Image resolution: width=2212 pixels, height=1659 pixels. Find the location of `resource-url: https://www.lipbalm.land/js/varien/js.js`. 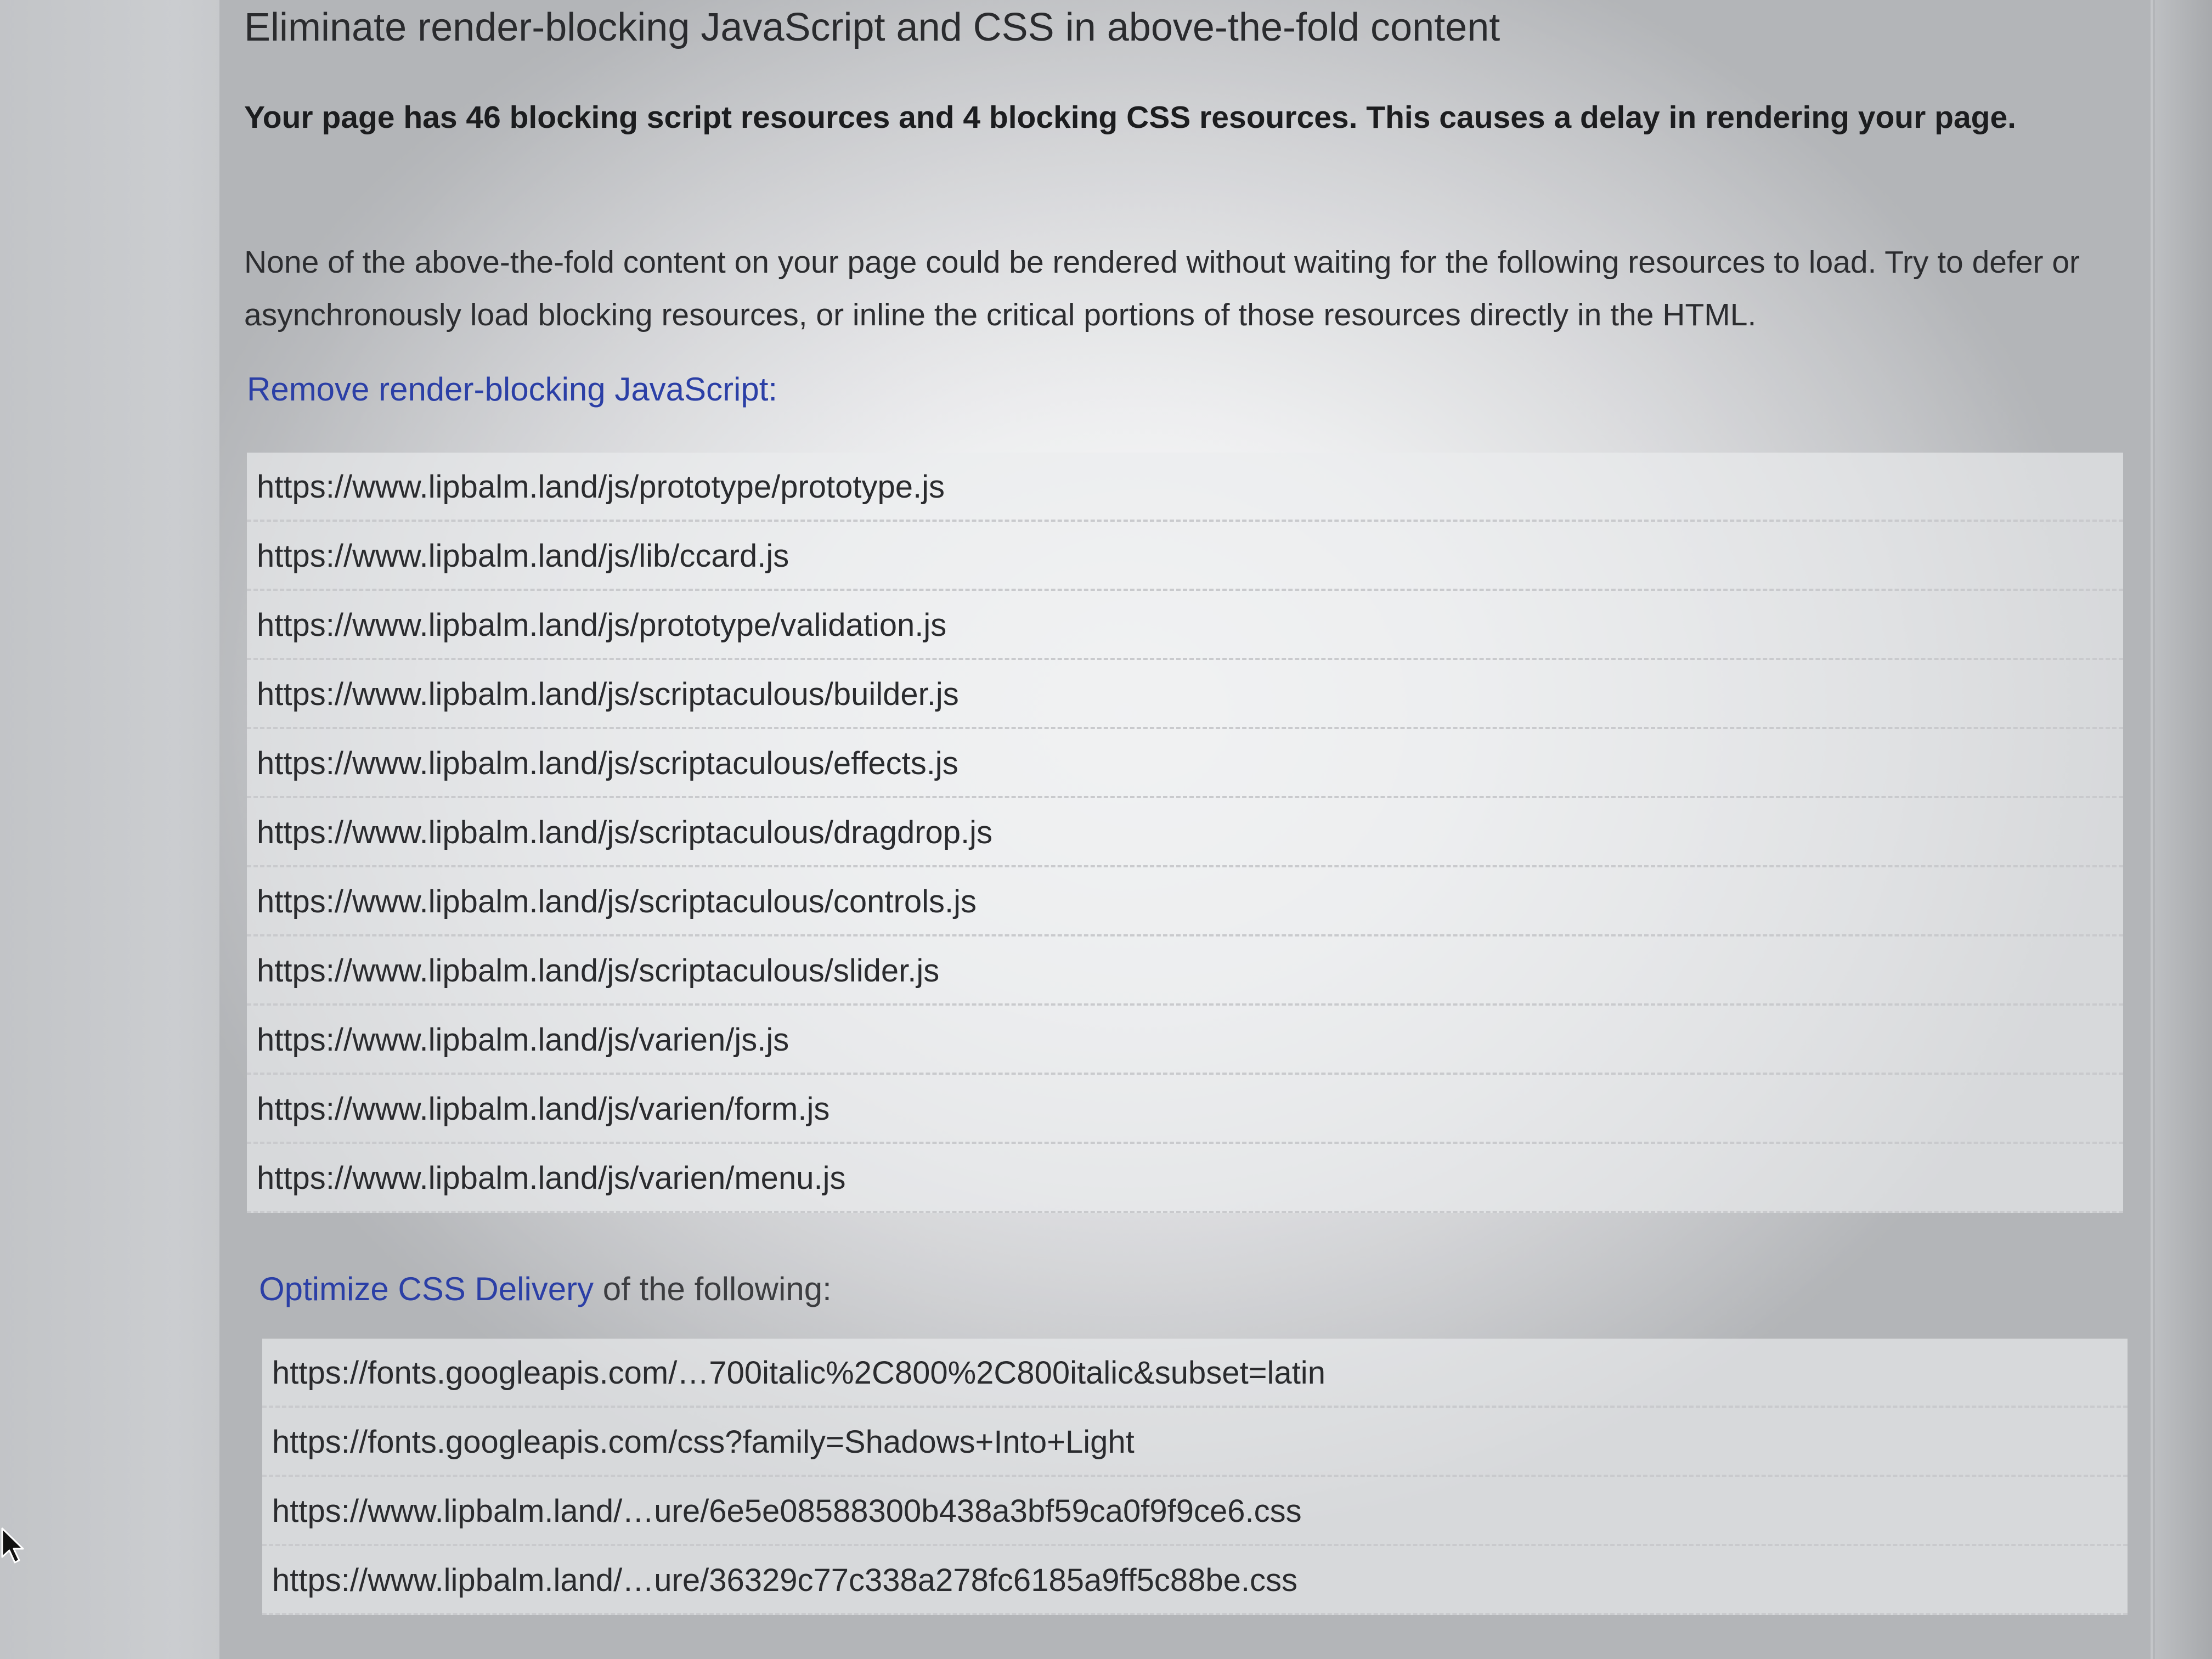

resource-url: https://www.lipbalm.land/js/varien/js.js is located at coordinates (523, 1040).